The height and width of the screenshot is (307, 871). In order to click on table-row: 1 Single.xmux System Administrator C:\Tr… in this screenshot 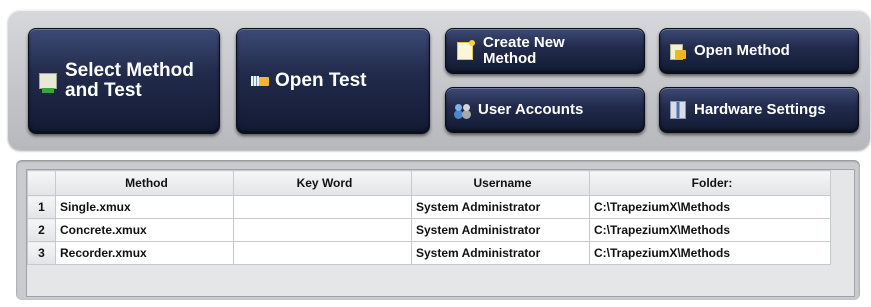, I will do `click(429, 207)`.